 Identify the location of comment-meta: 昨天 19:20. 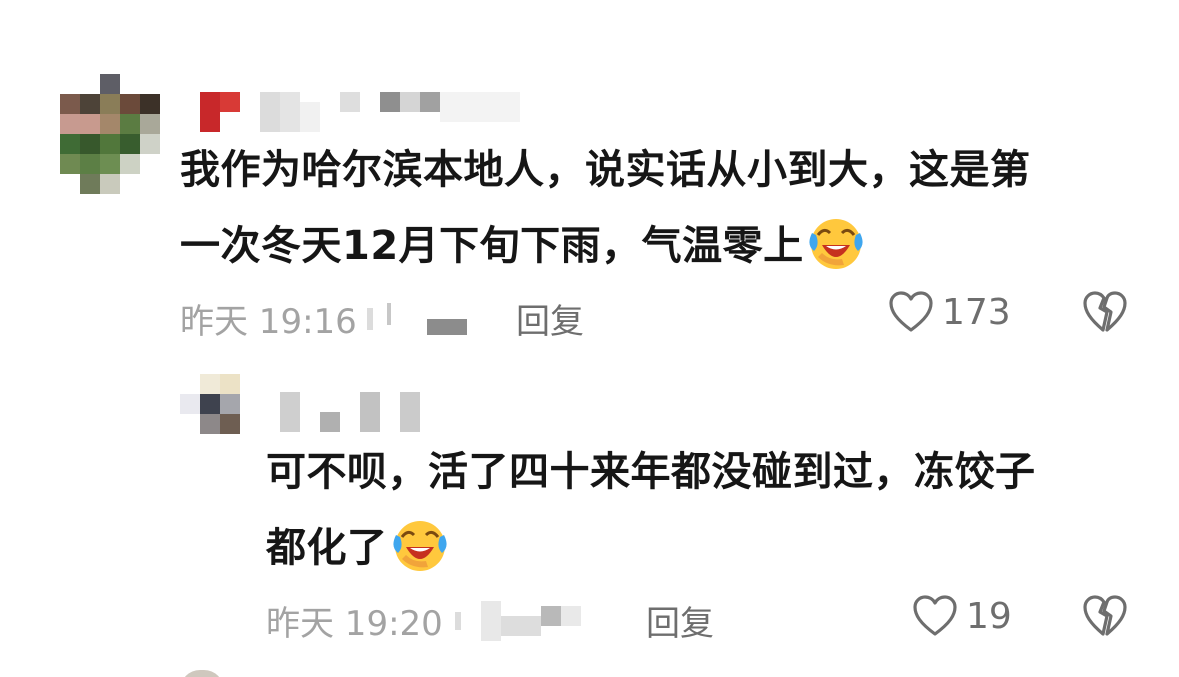
(423, 620).